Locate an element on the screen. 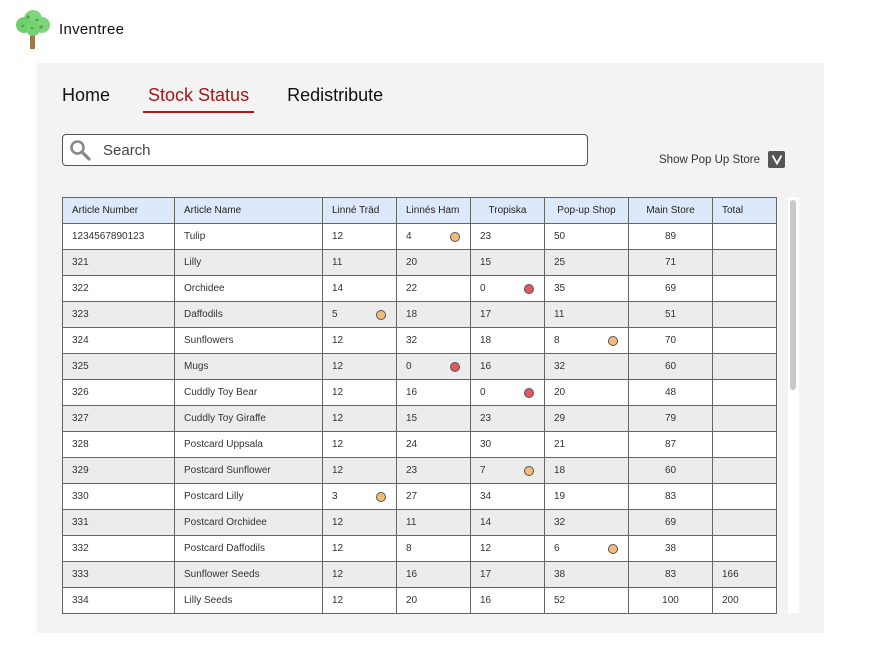  scroll-thumb is located at coordinates (793, 295).